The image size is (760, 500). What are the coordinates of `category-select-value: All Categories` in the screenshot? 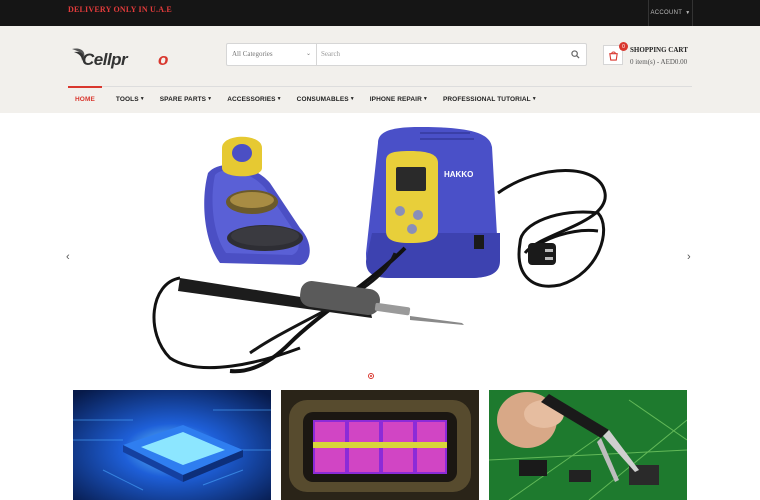 It's located at (252, 54).